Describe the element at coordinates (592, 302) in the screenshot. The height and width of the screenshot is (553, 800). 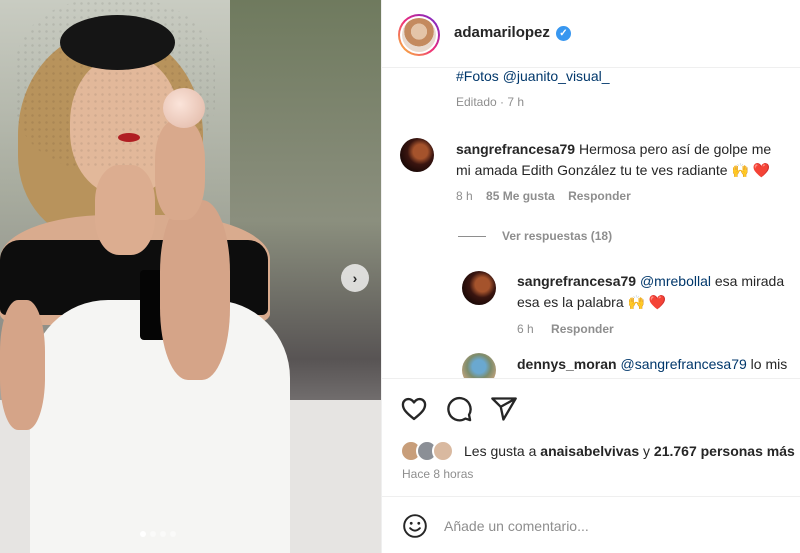
I see `reply-text-line2: esa es la palabra 🙌 ❤️` at that location.